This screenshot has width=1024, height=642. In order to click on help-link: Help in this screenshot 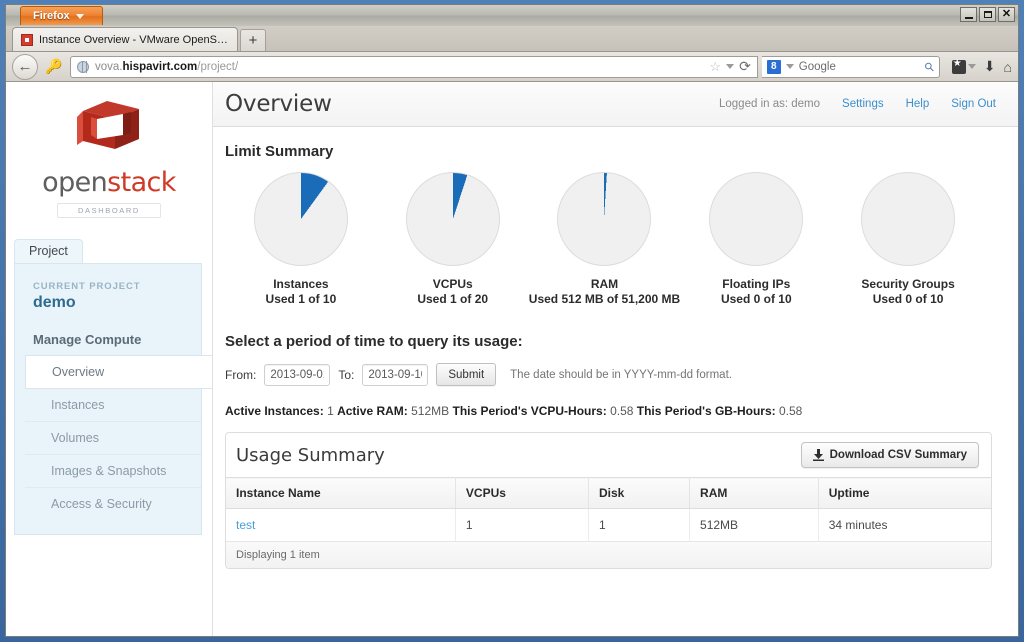, I will do `click(918, 104)`.